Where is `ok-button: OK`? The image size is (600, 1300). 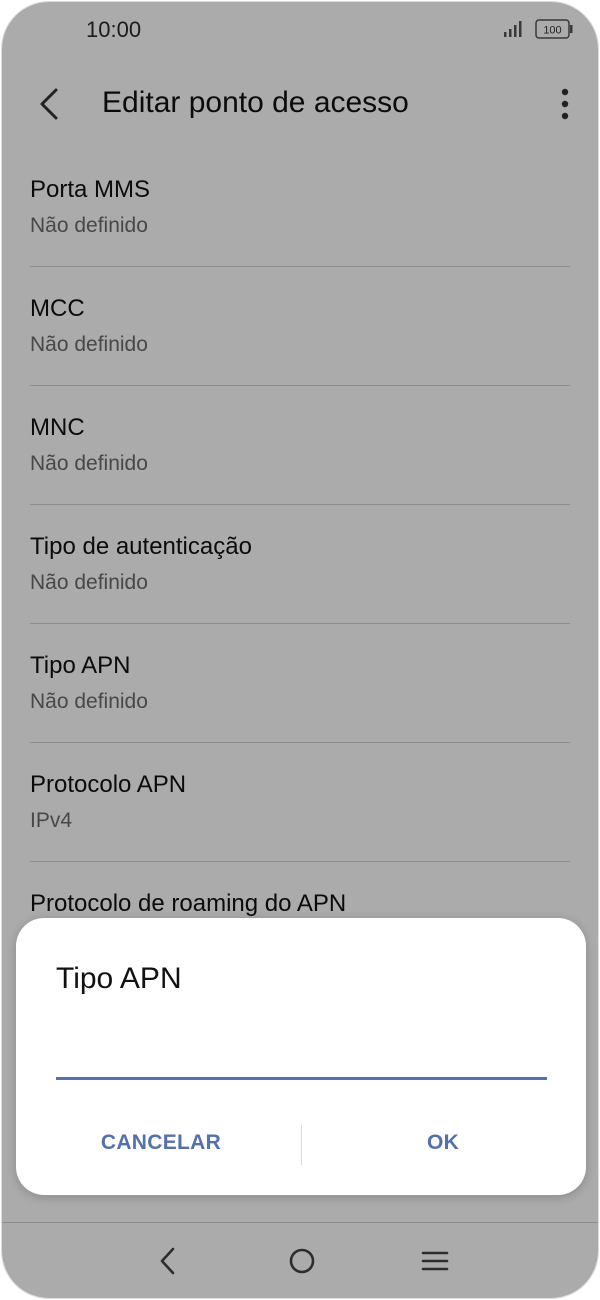 ok-button: OK is located at coordinates (443, 1143).